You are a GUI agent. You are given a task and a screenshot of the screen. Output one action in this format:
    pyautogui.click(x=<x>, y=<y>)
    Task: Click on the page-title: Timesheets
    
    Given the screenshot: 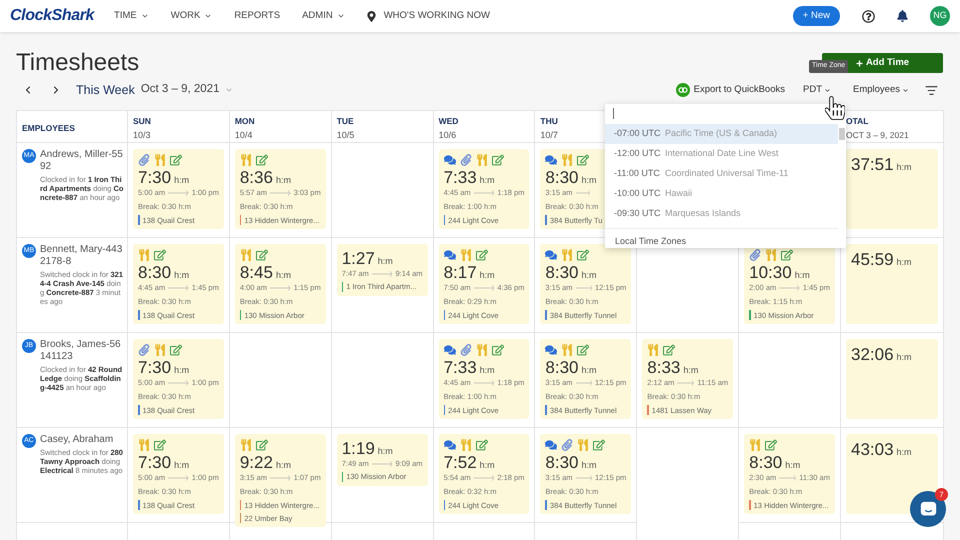 What is the action you would take?
    pyautogui.click(x=78, y=63)
    